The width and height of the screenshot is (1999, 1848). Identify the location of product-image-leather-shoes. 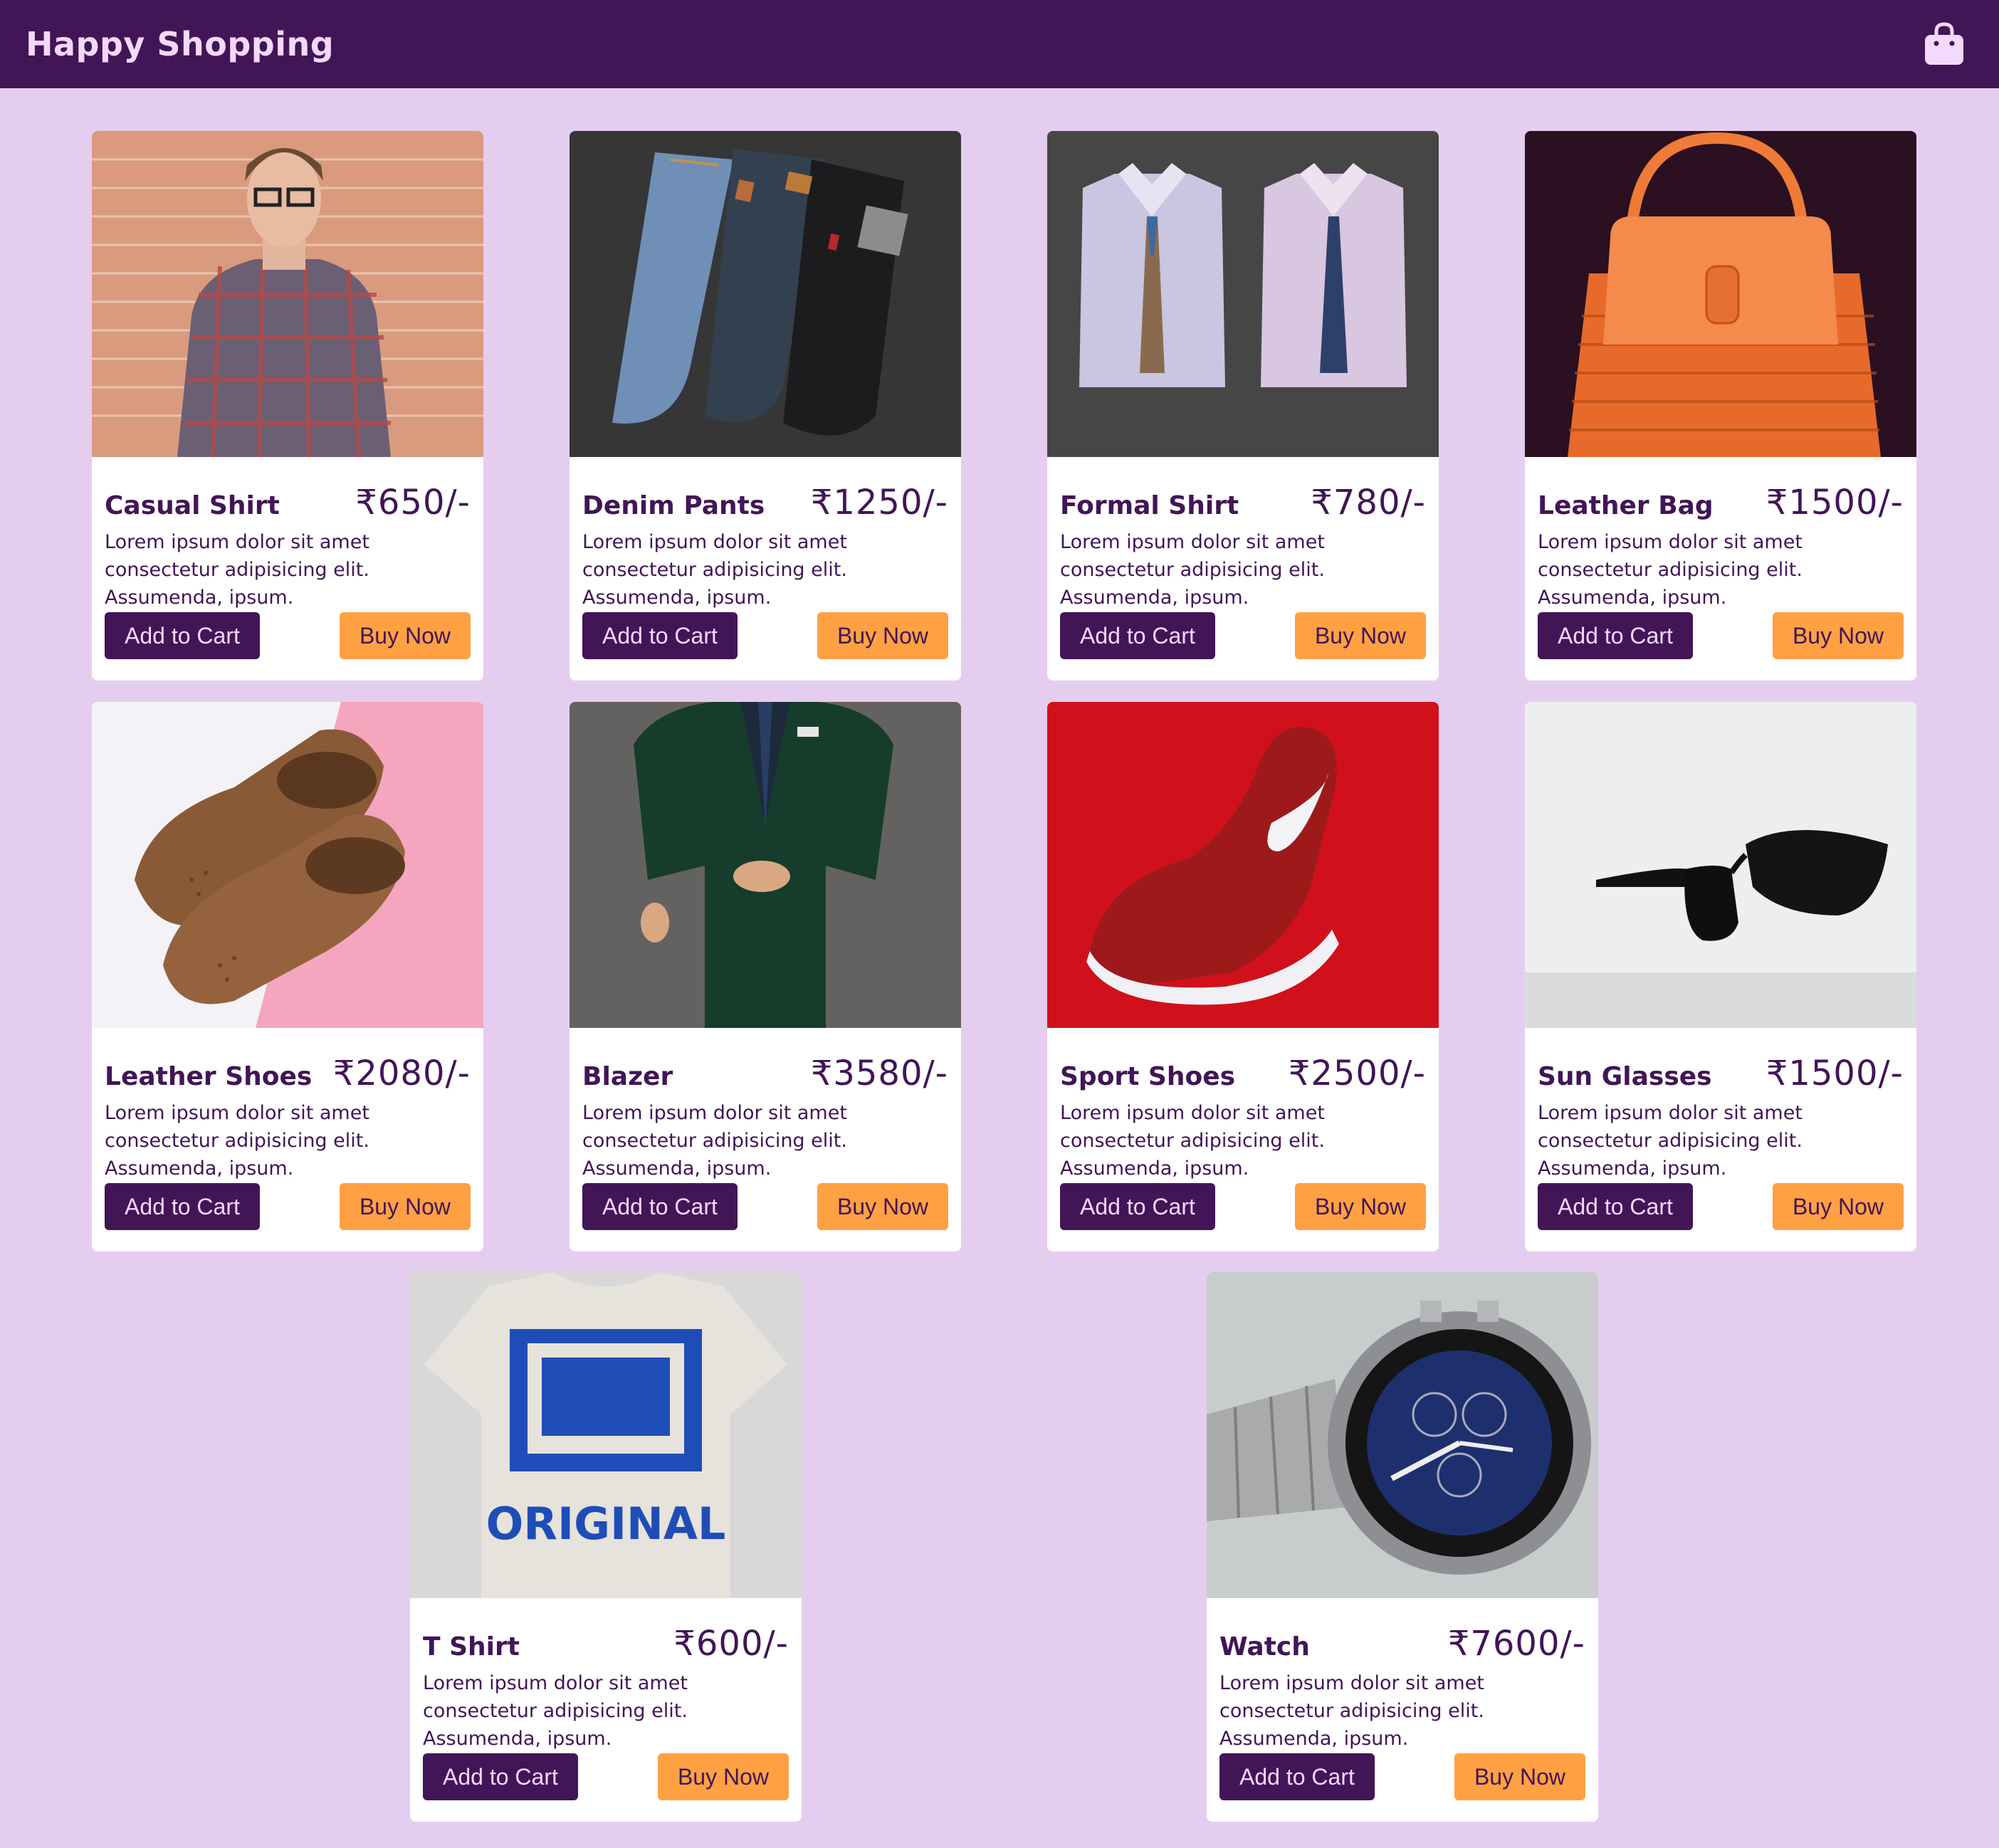
(287, 865).